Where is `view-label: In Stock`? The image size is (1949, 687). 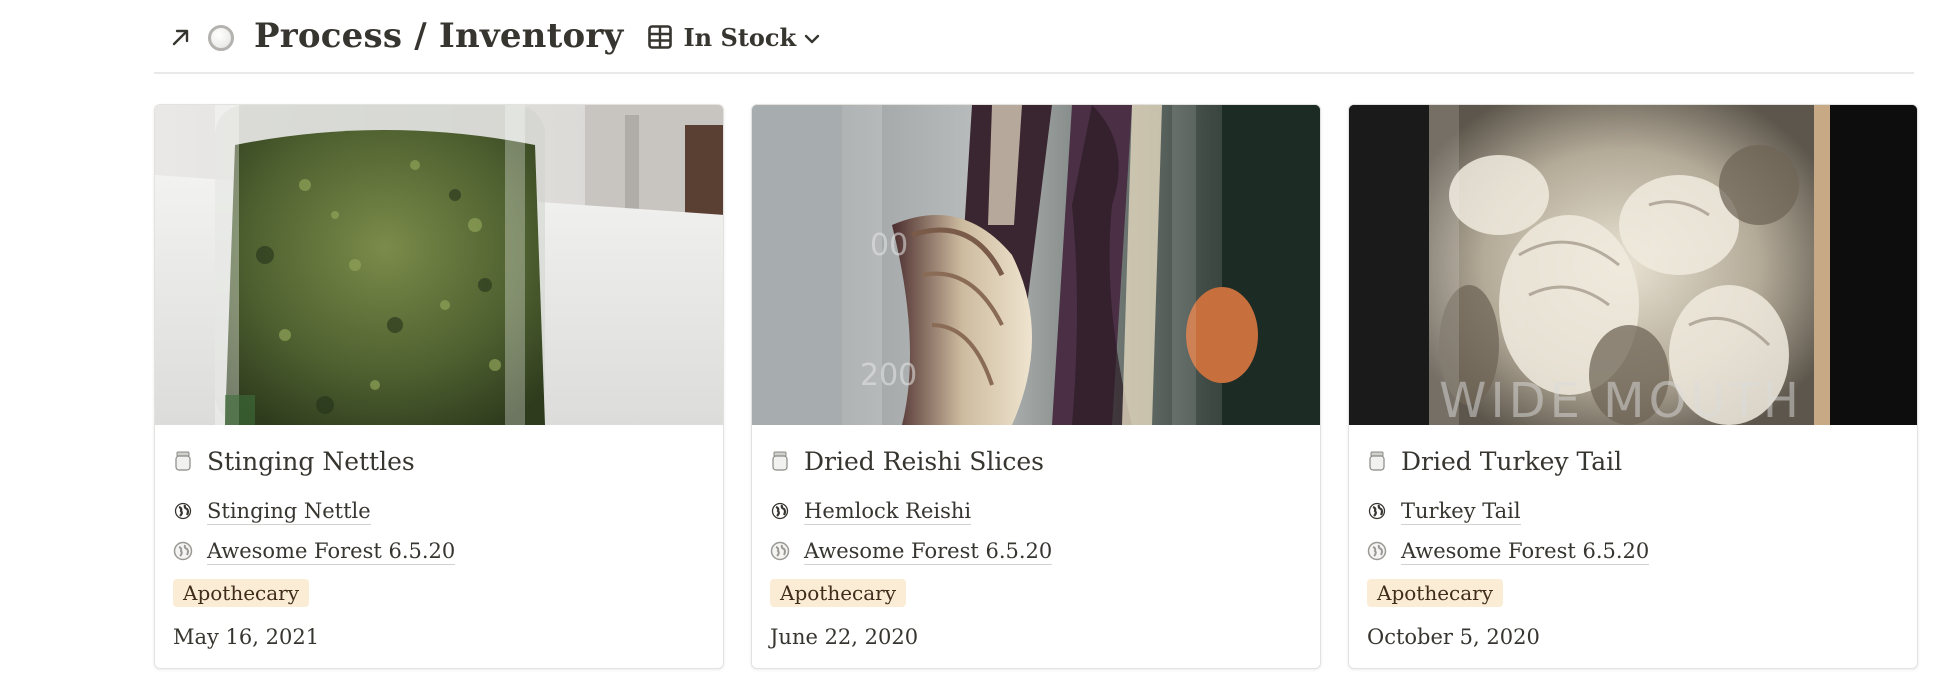 view-label: In Stock is located at coordinates (740, 37).